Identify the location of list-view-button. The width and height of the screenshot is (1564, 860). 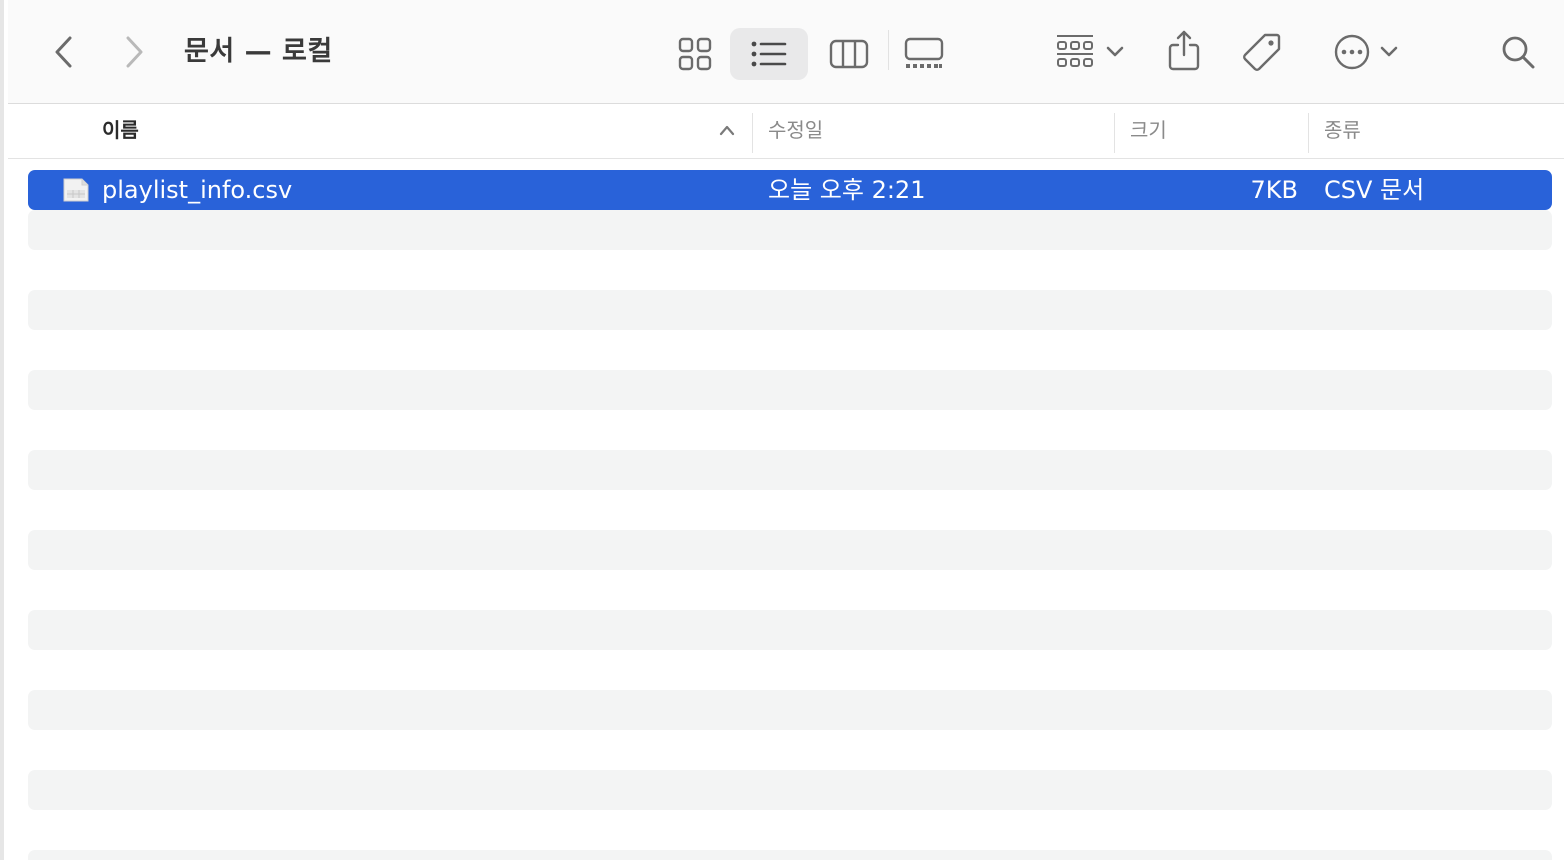
(769, 54).